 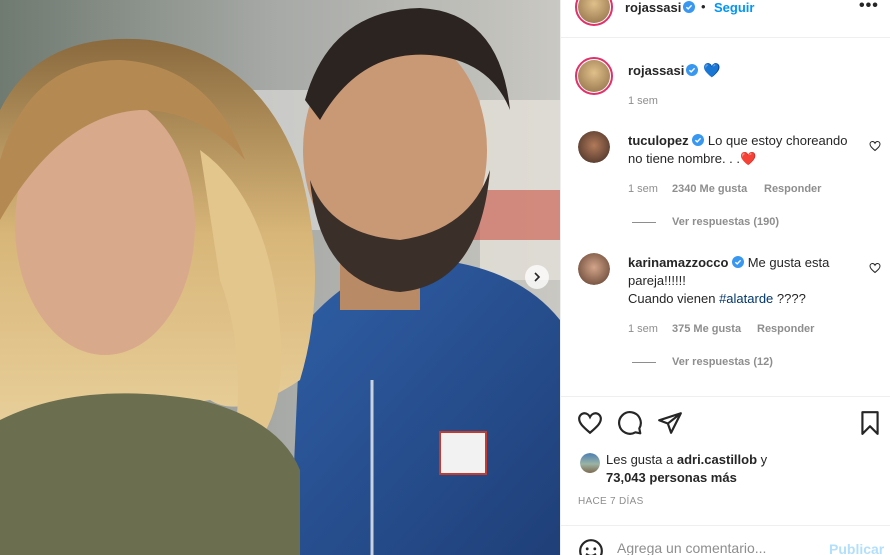 I want to click on comment-bubble-icon, so click(x=630, y=423).